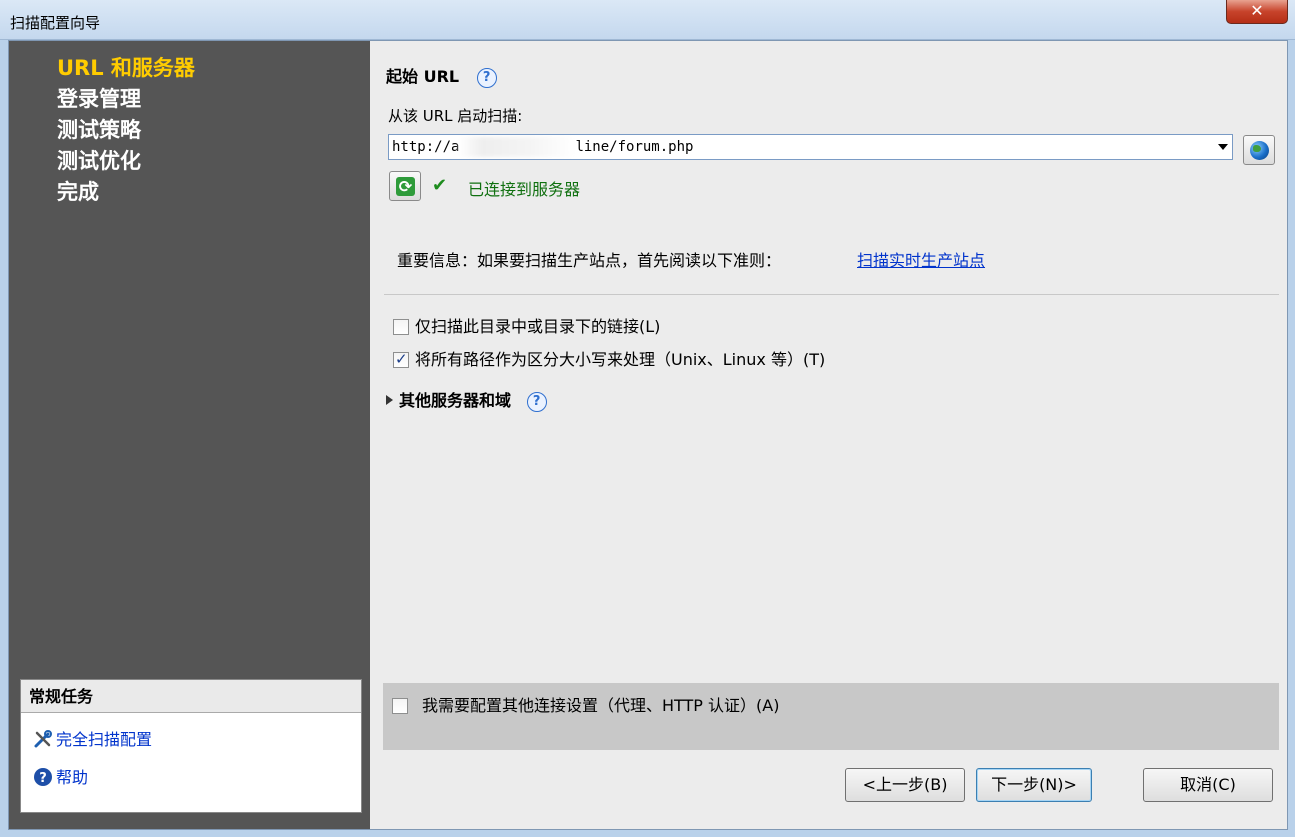  I want to click on globe-icon, so click(1259, 150).